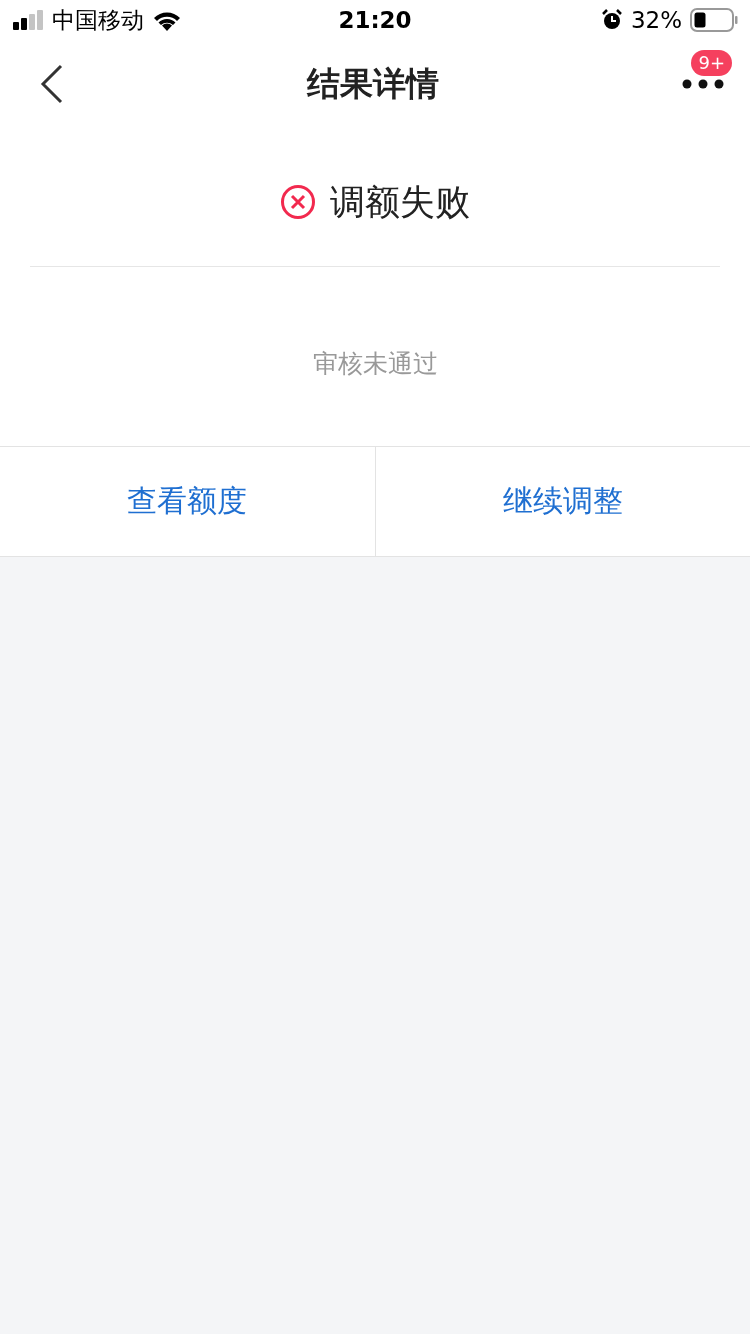 This screenshot has height=1334, width=750. Describe the element at coordinates (400, 202) in the screenshot. I see `result-title: 调额失败` at that location.